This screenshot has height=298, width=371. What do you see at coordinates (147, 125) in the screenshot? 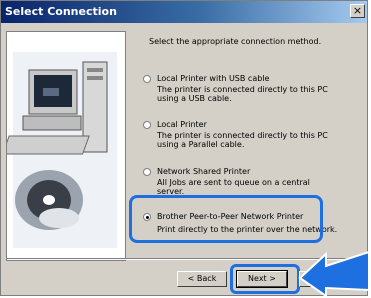
I see `parallel-radio` at bounding box center [147, 125].